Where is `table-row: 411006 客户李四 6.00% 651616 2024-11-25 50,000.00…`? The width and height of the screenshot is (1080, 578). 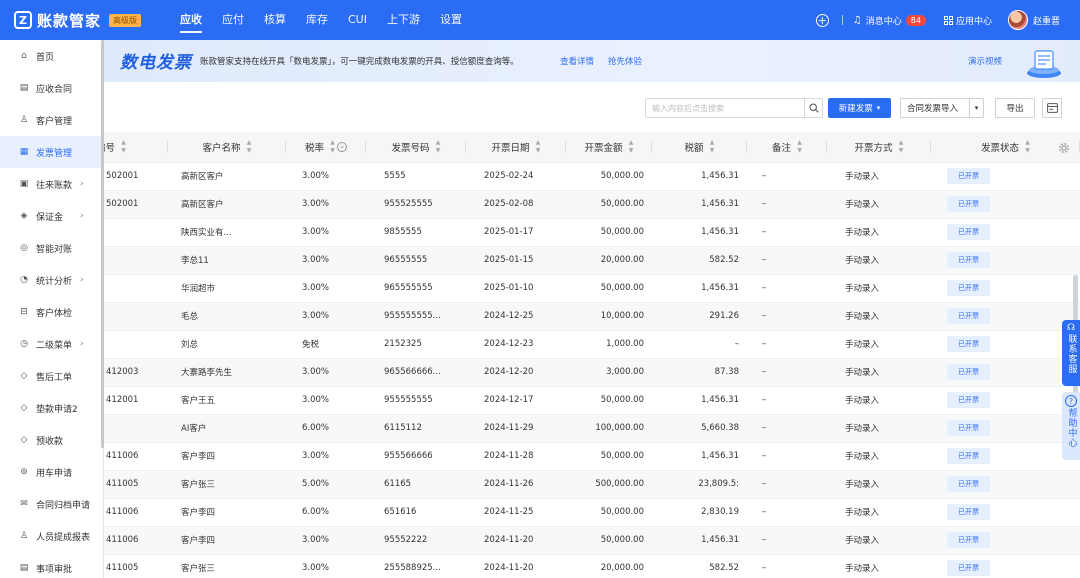 table-row: 411006 客户李四 6.00% 651616 2024-11-25 50,000.00… is located at coordinates (592, 512).